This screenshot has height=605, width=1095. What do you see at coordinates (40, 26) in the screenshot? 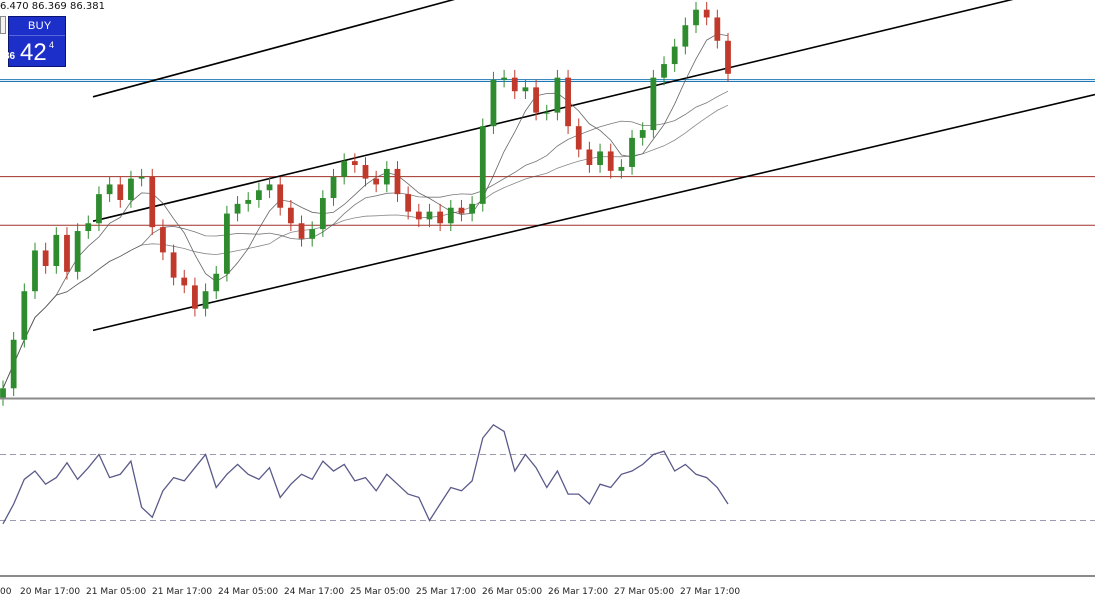
I see `buy-button-label: BUY` at bounding box center [40, 26].